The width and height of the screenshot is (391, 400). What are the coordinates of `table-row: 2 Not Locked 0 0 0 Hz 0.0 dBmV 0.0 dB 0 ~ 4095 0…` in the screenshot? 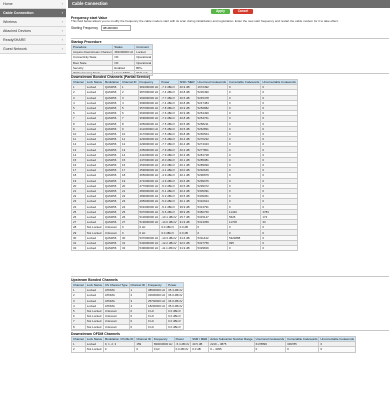 It's located at (213, 349).